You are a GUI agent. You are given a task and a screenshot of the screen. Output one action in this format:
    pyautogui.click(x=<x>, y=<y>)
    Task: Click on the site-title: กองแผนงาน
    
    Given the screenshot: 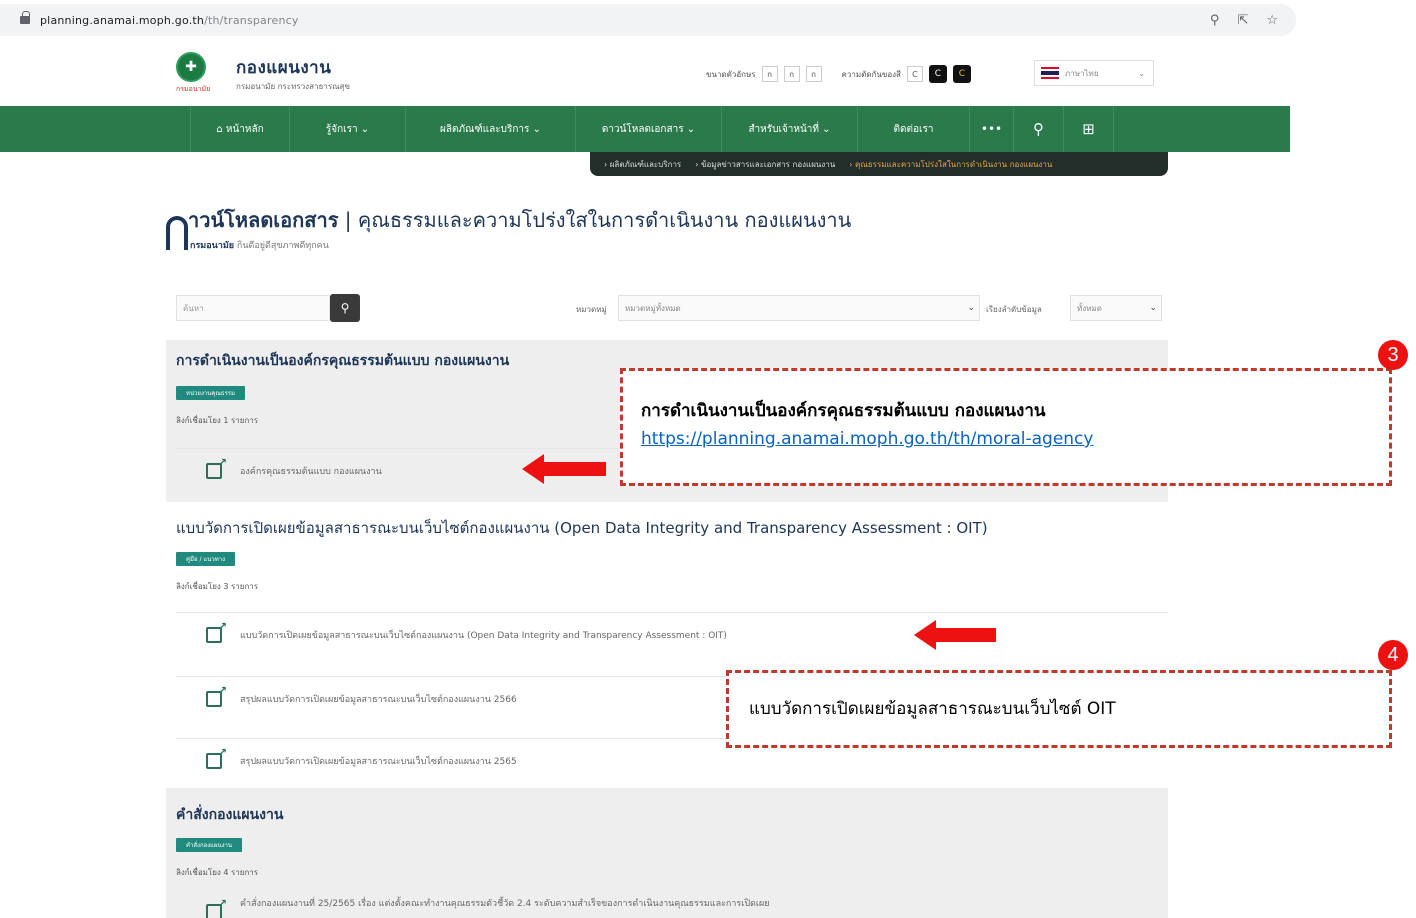 What is the action you would take?
    pyautogui.click(x=283, y=67)
    